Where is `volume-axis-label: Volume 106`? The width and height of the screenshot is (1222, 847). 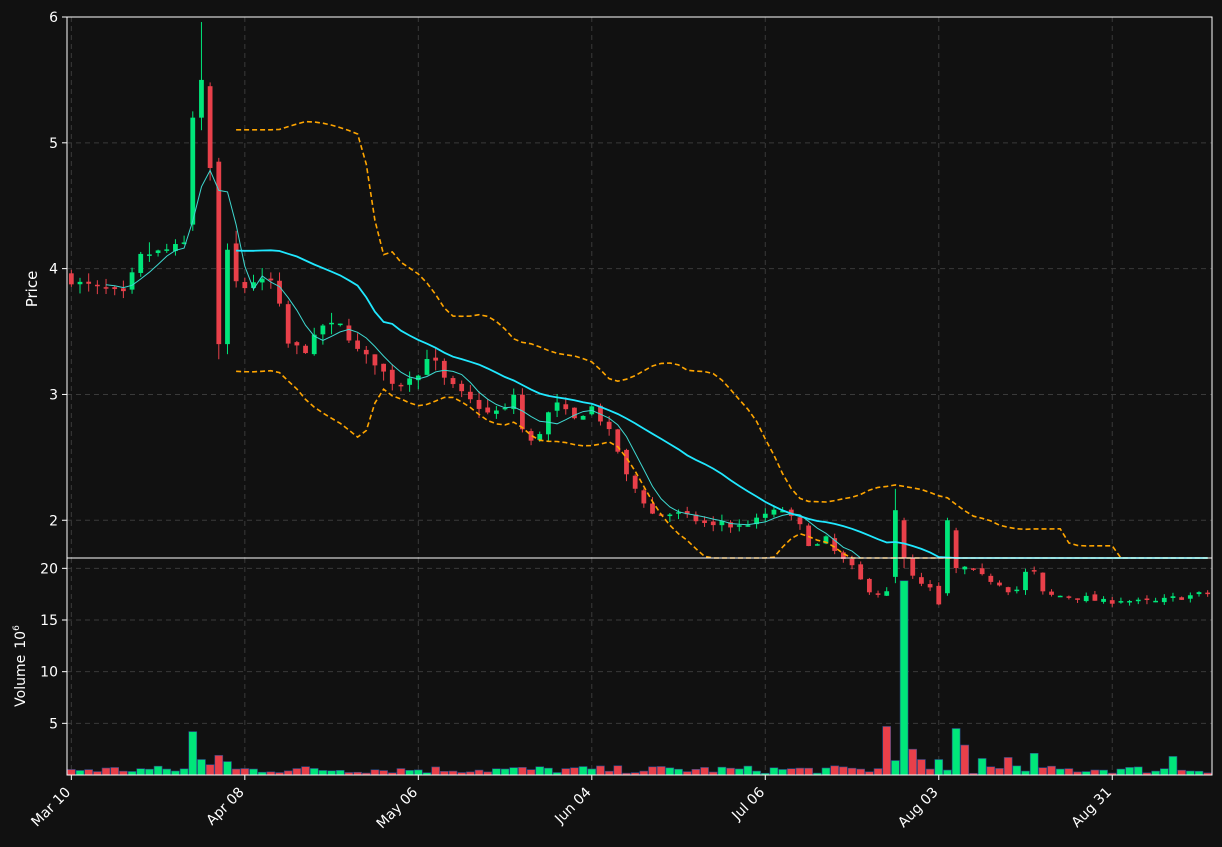
volume-axis-label: Volume 106 is located at coordinates (20, 666).